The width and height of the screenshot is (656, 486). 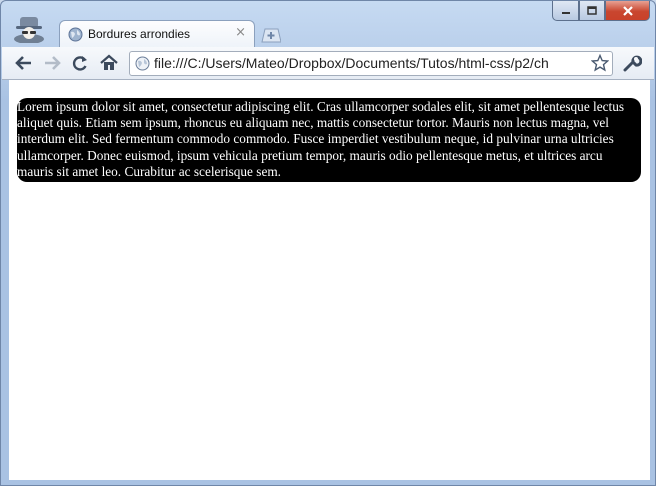 I want to click on maximize-icon, so click(x=592, y=10).